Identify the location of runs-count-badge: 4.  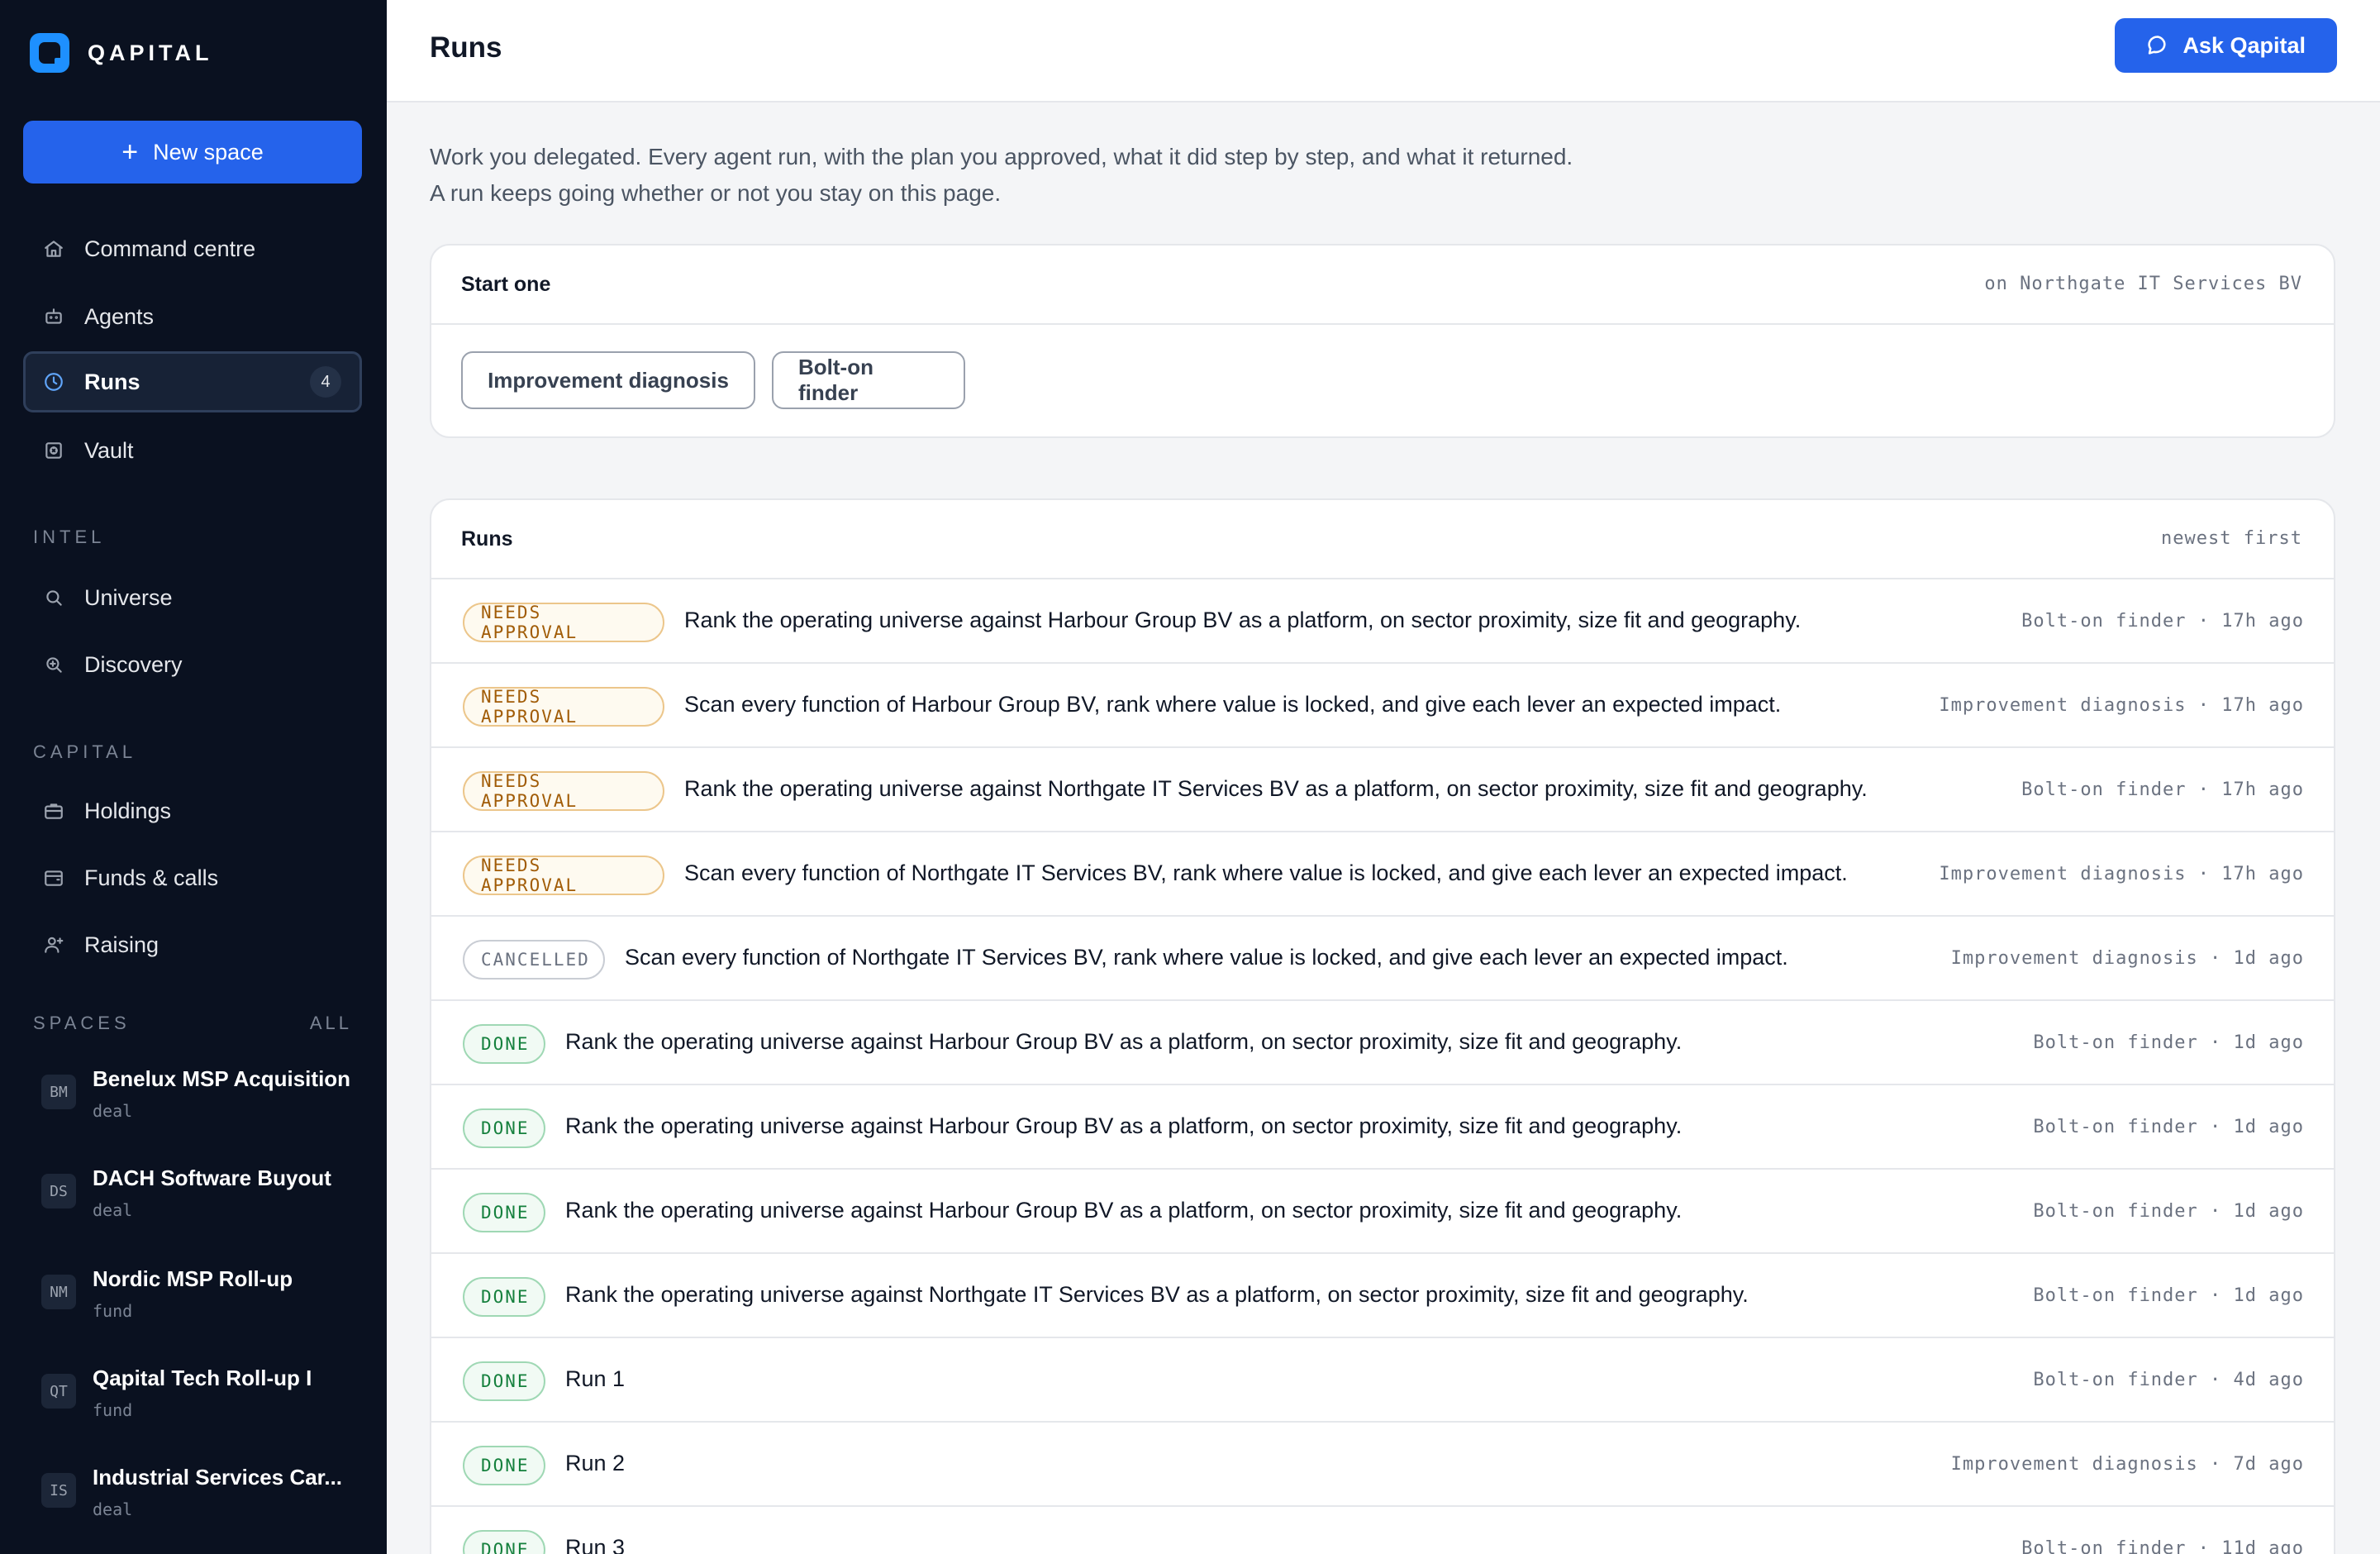
(325, 382).